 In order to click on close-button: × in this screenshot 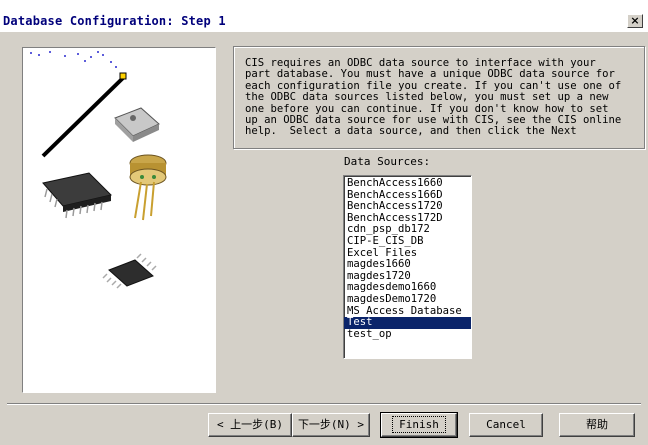, I will do `click(635, 21)`.